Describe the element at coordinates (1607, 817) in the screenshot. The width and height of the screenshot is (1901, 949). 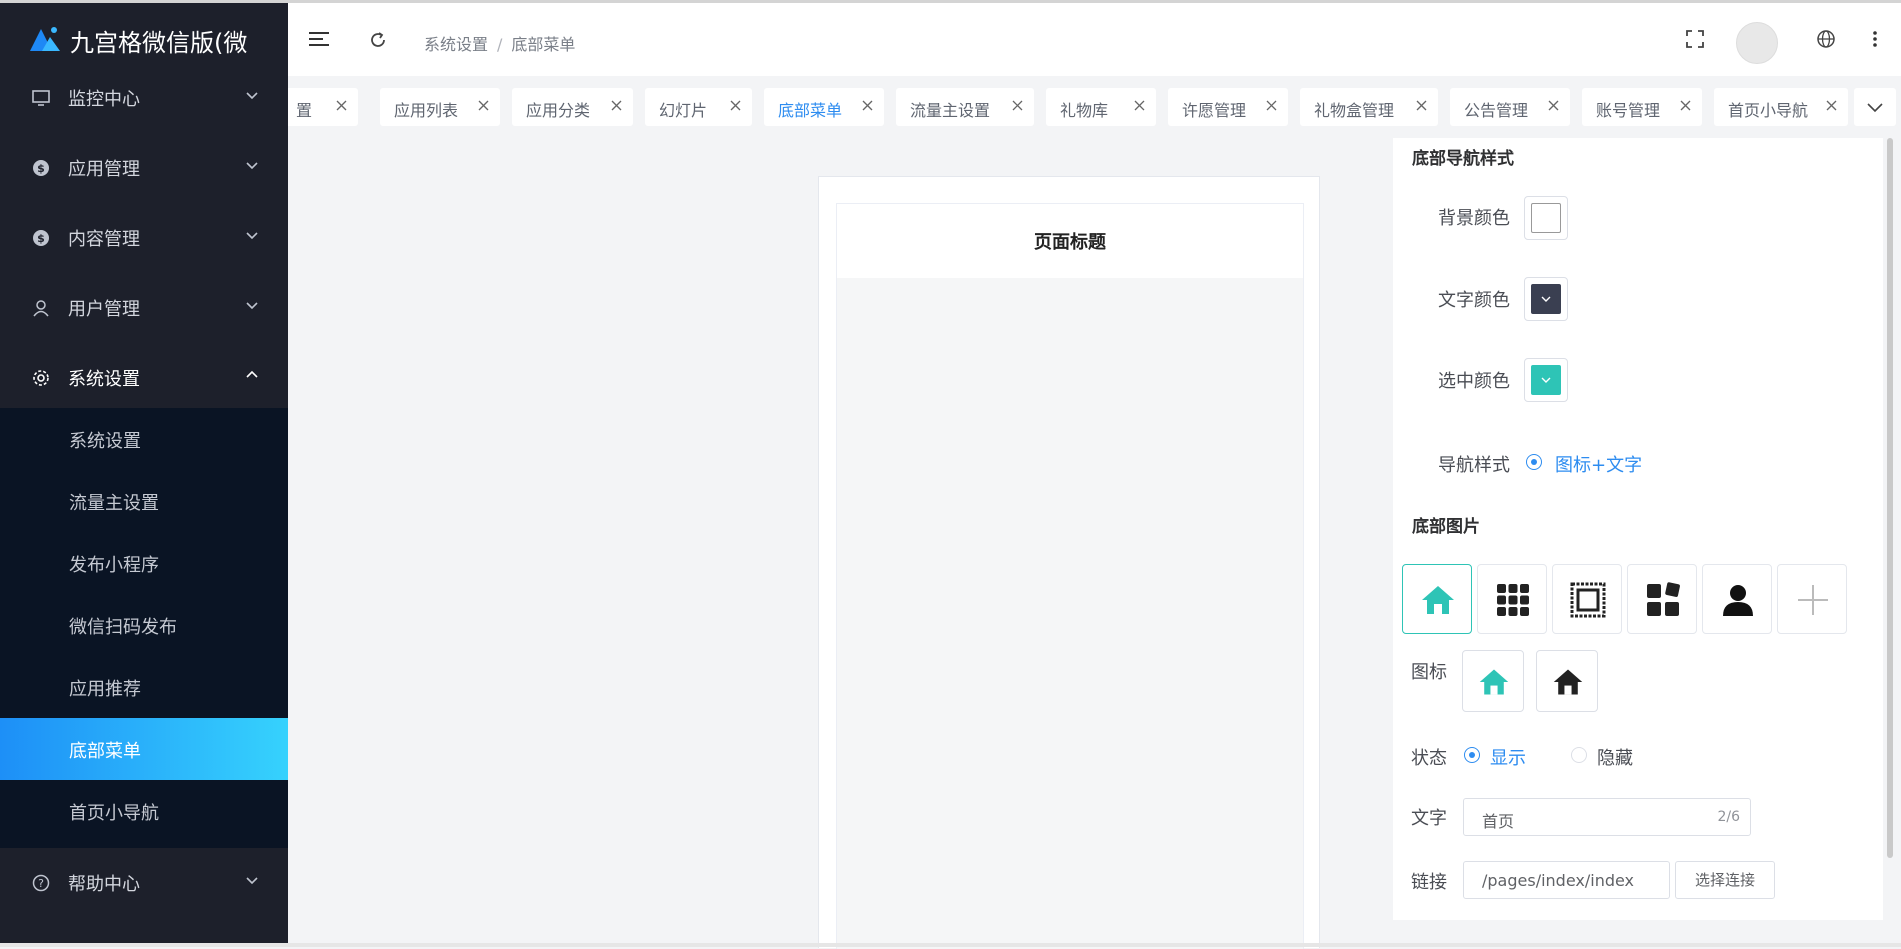
I see `text-input: 首页 2/6` at that location.